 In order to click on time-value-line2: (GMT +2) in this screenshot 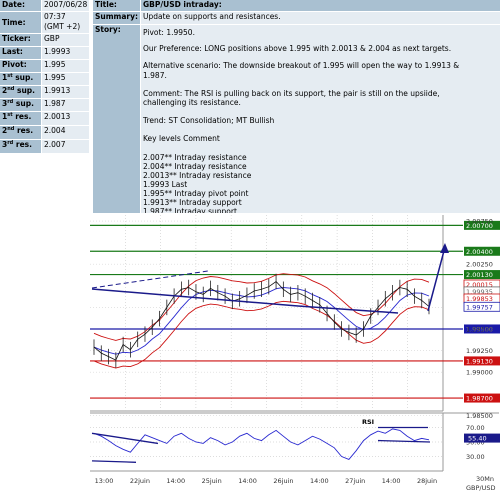, I will do `click(62, 26)`.